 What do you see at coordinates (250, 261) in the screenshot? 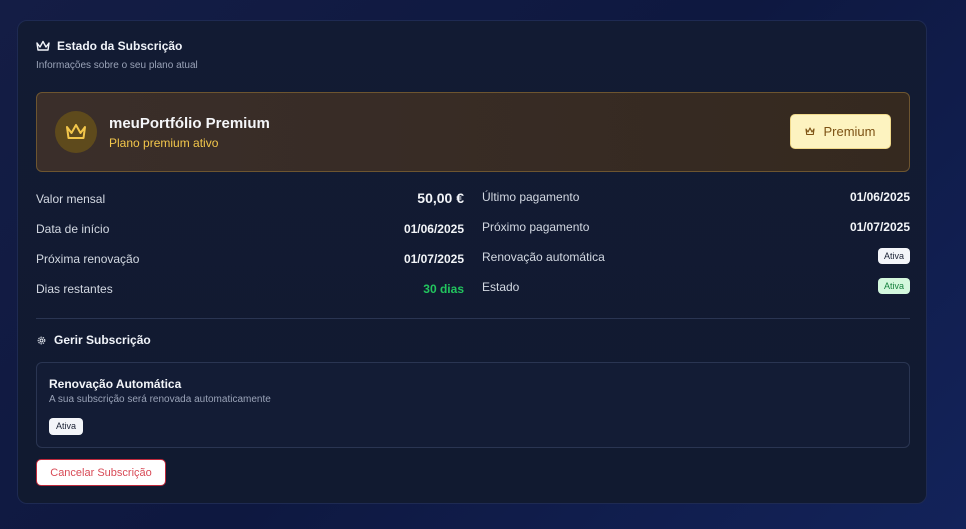
I see `detail-row-next-renewal: Próxima renovação 01/07/2025` at bounding box center [250, 261].